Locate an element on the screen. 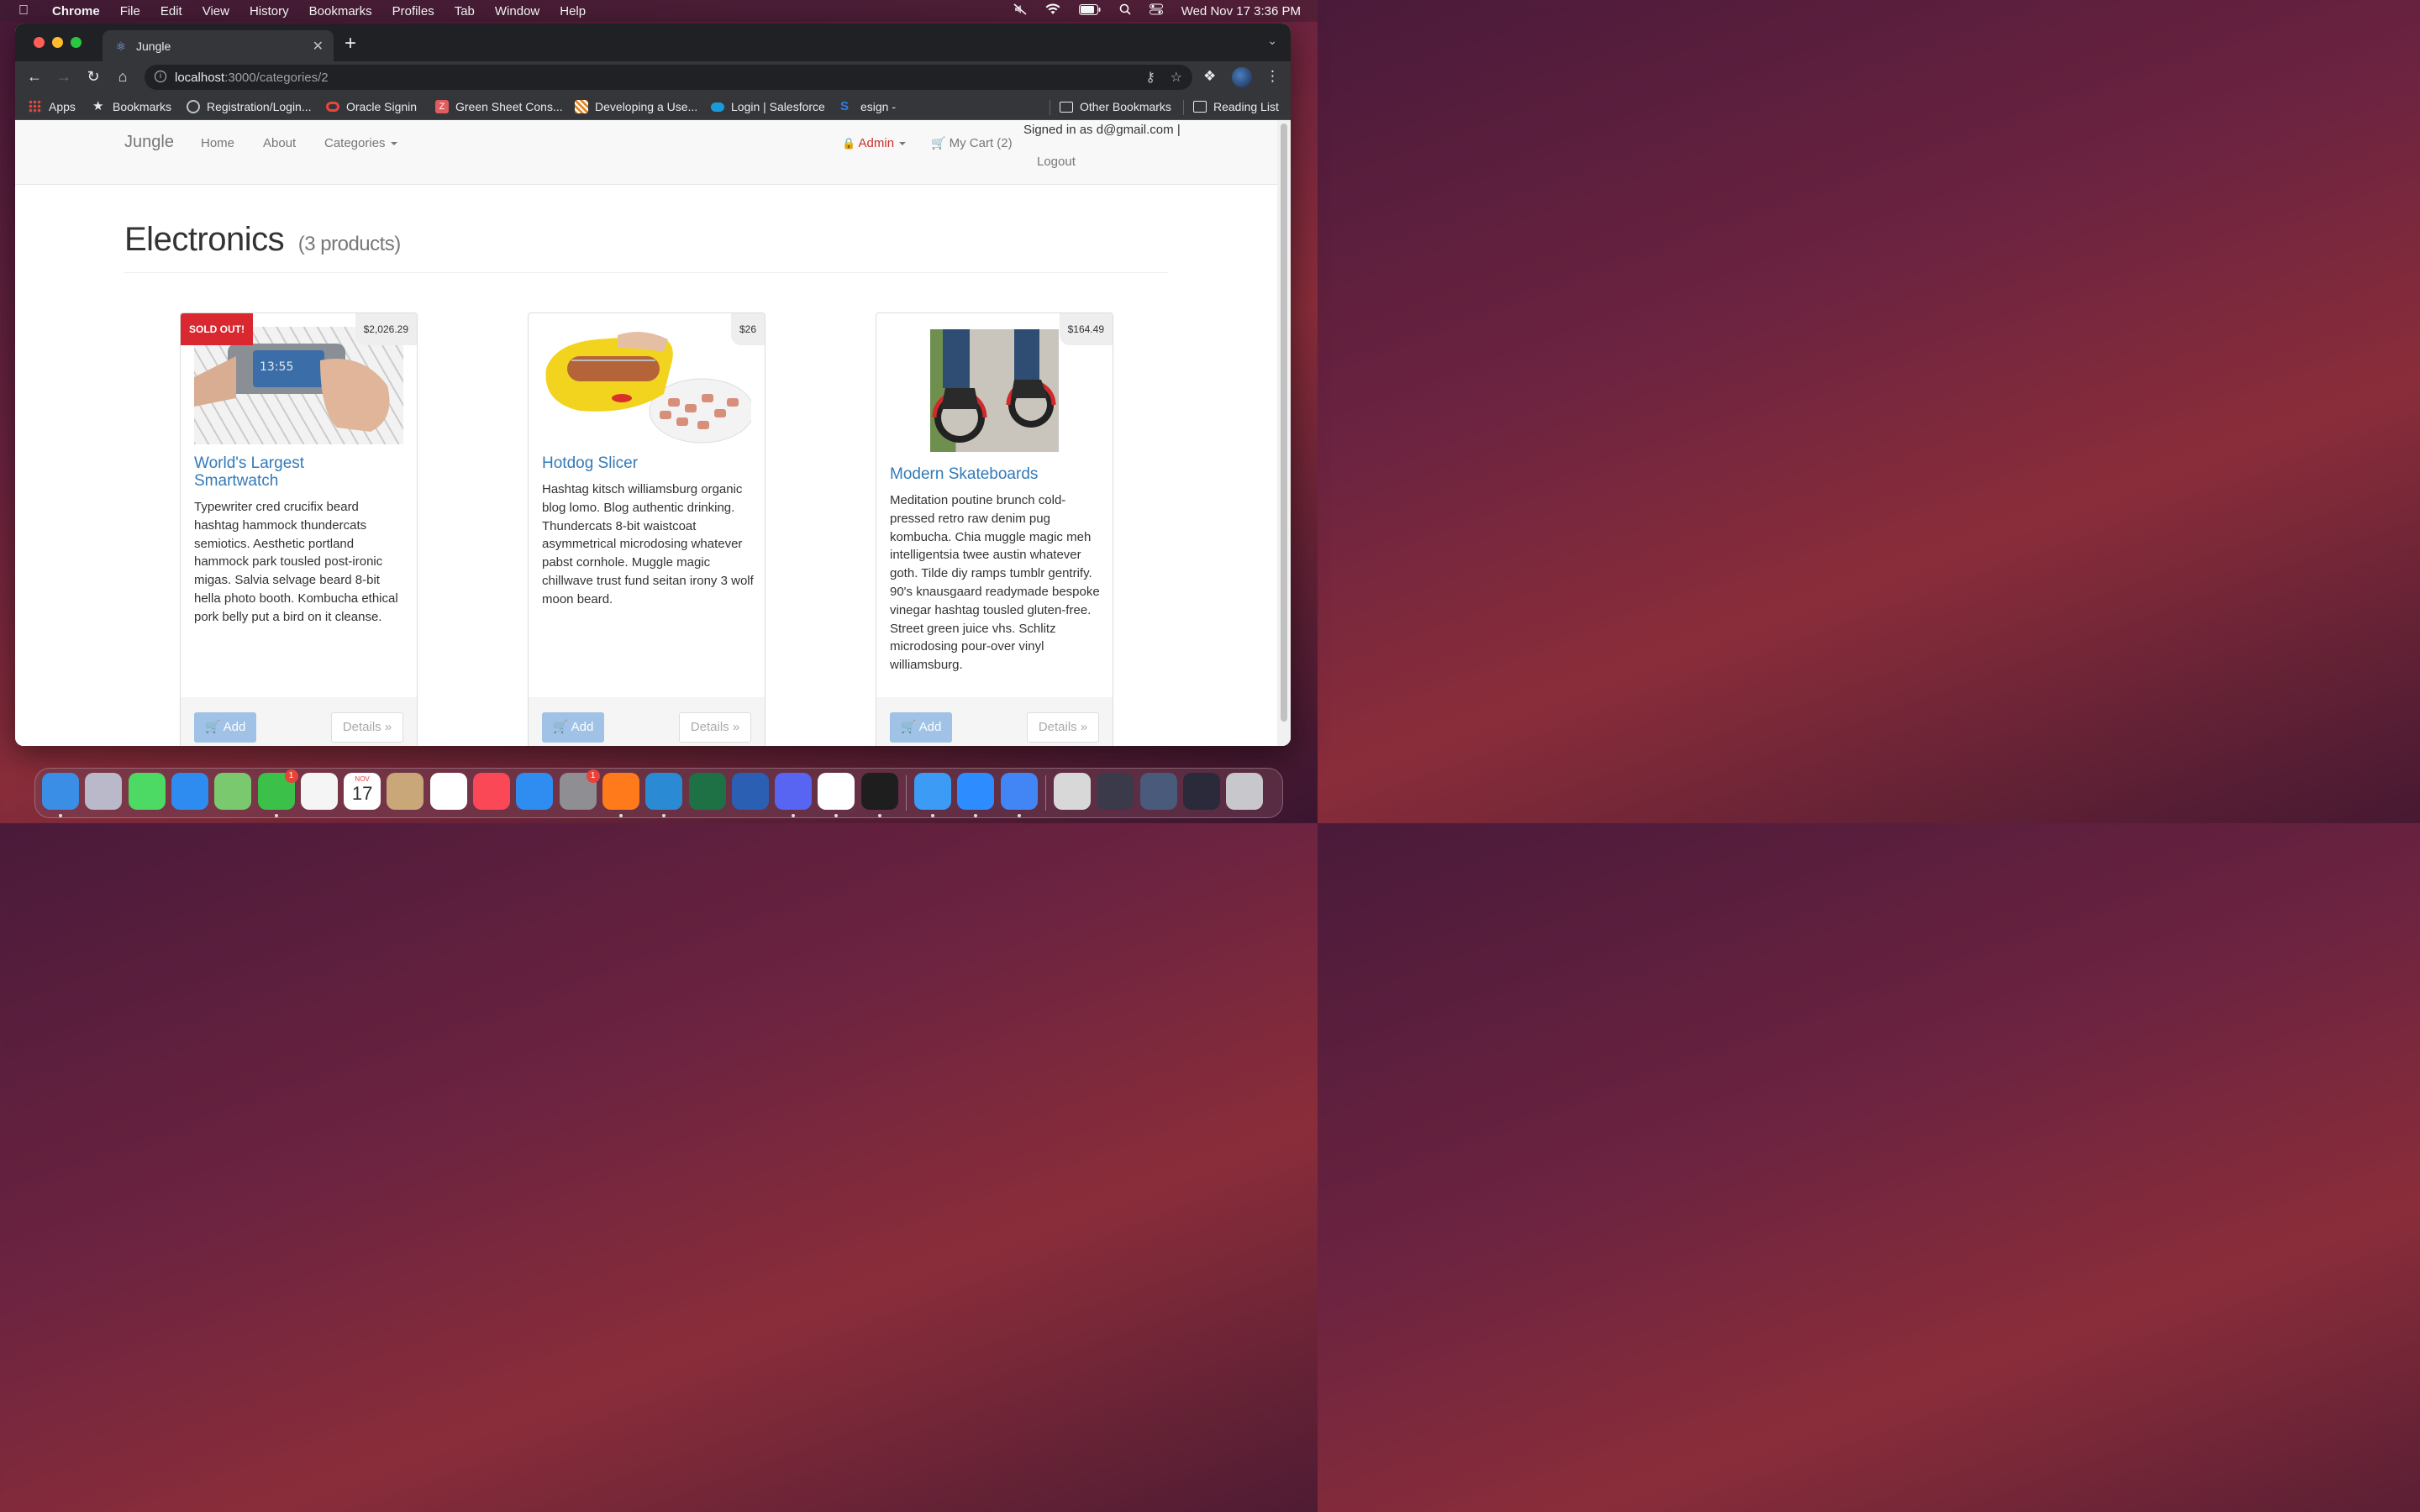 This screenshot has height=1512, width=2420. reminders-icon is located at coordinates (448, 791).